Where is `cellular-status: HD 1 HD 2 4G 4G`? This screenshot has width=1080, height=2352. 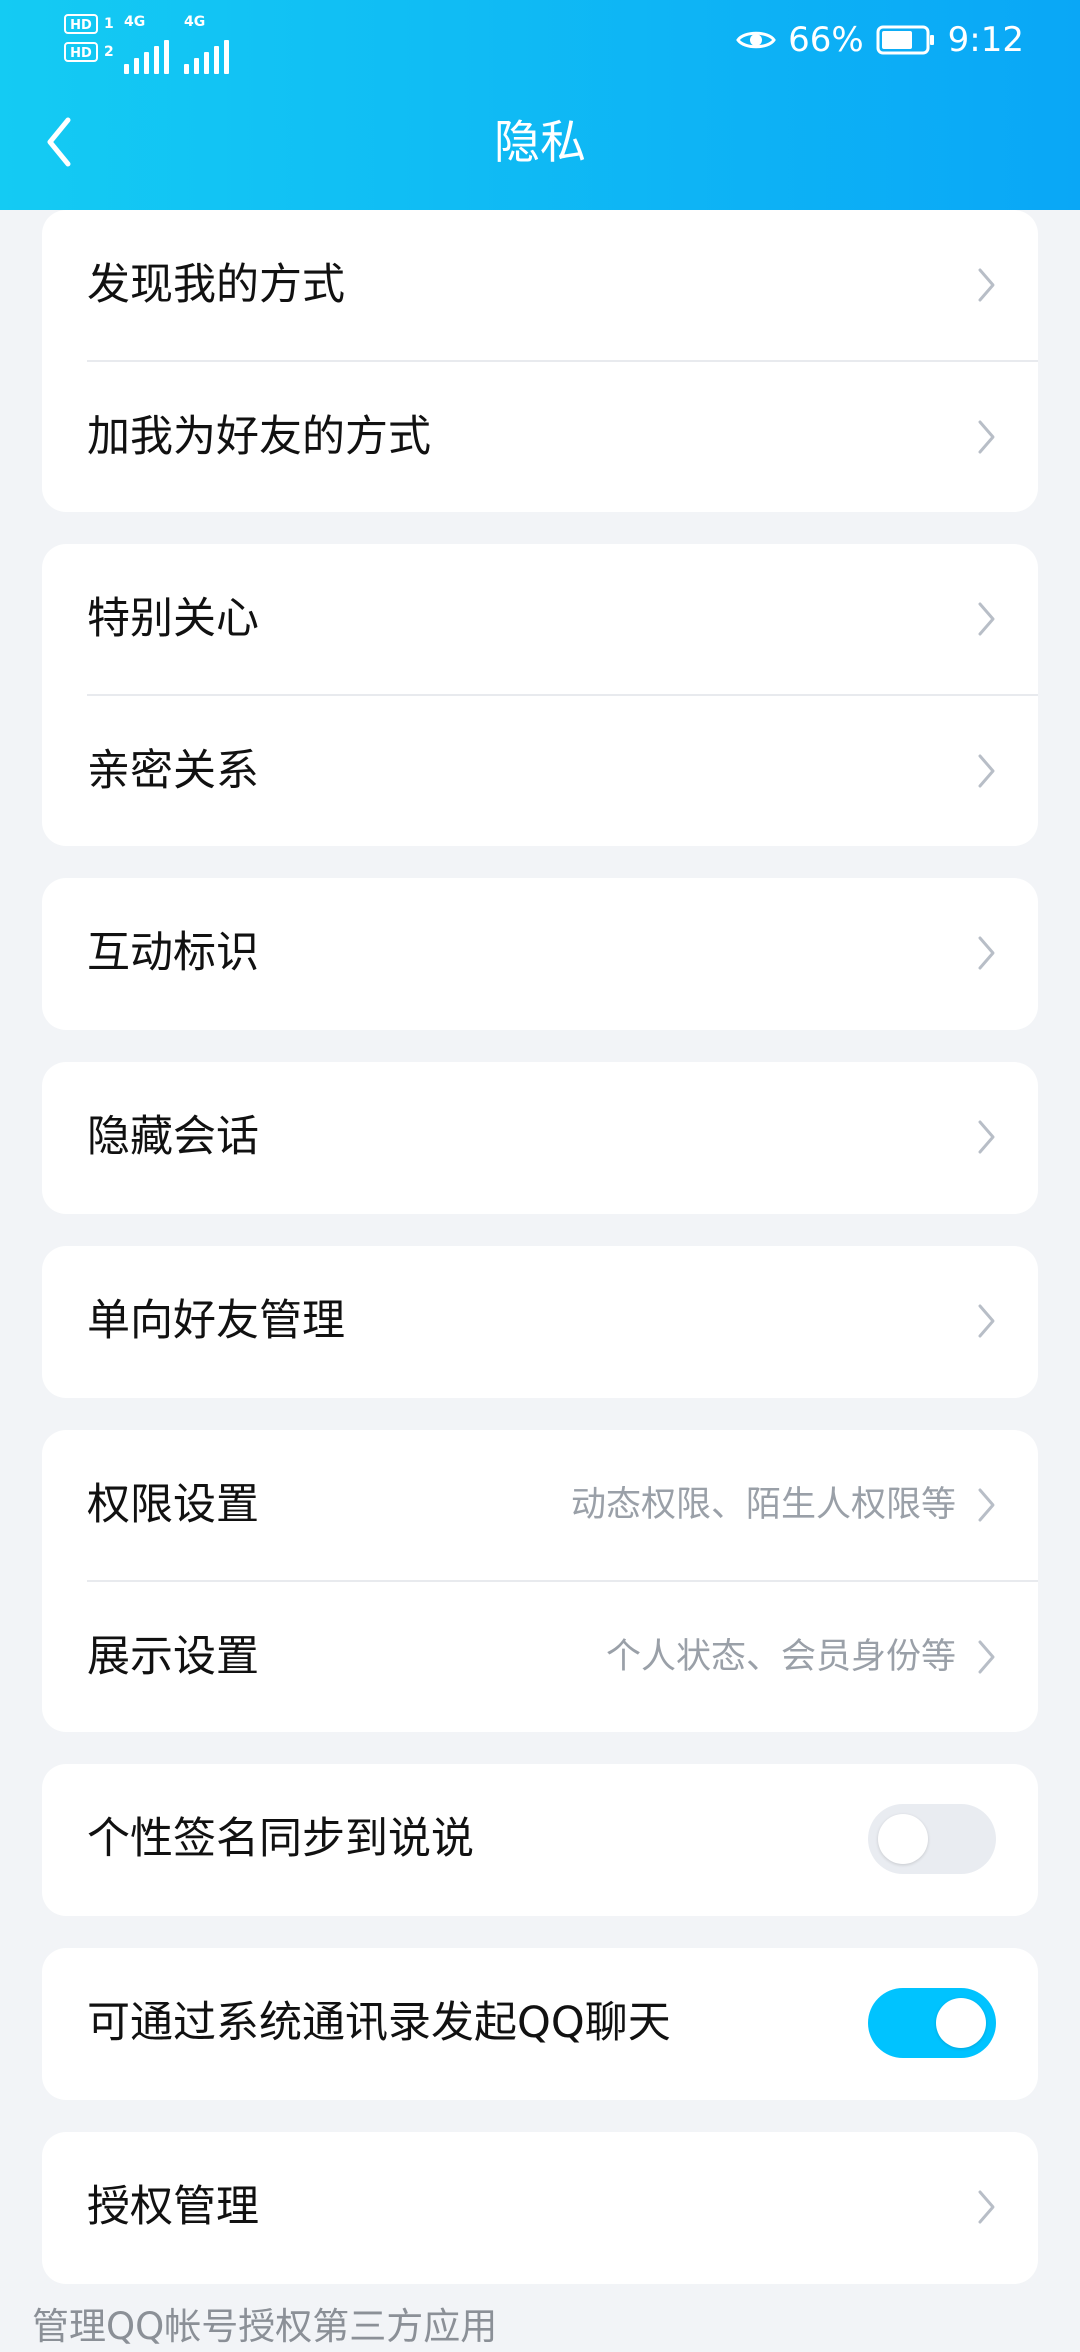 cellular-status: HD 1 HD 2 4G 4G is located at coordinates (159, 43).